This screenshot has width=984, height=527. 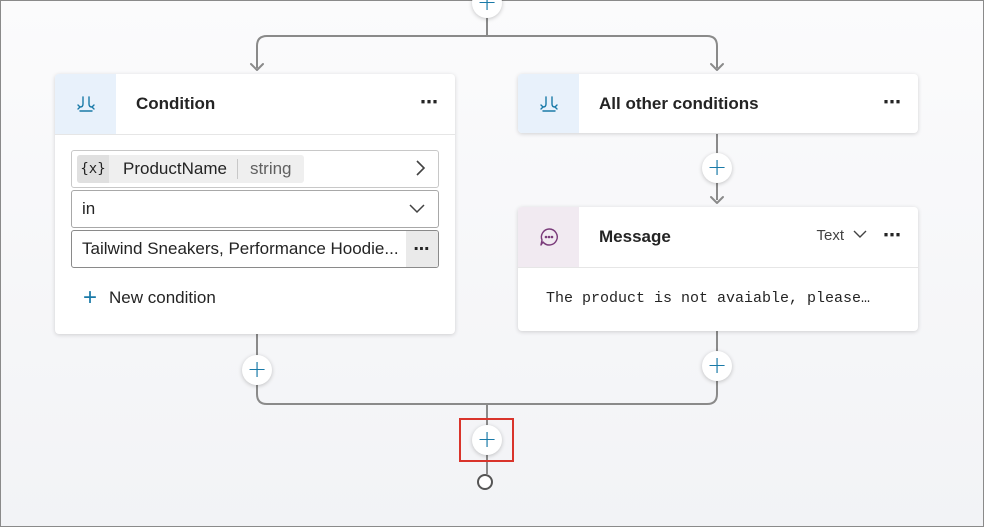 I want to click on add-step-button-right-top: +, so click(x=717, y=168).